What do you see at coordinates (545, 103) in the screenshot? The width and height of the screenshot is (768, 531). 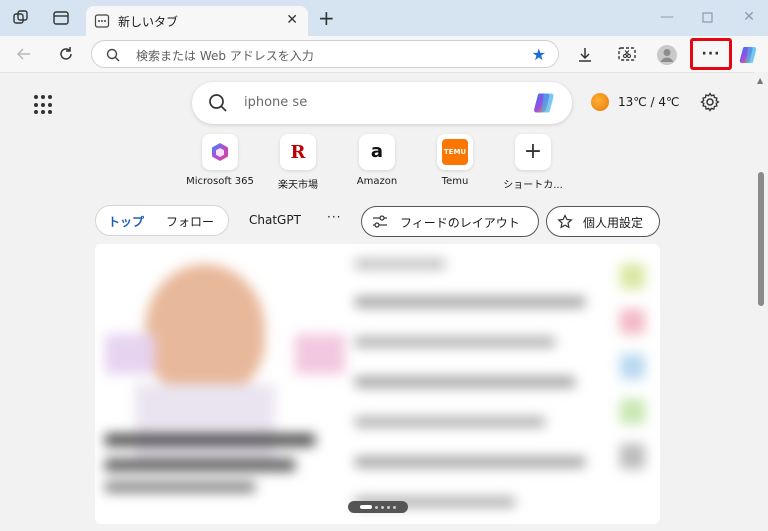 I see `copilot-search-icon` at bounding box center [545, 103].